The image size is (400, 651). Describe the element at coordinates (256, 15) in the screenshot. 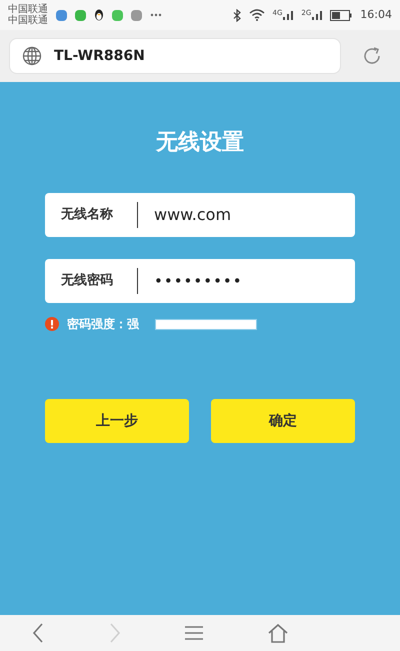

I see `wifi-icon` at that location.